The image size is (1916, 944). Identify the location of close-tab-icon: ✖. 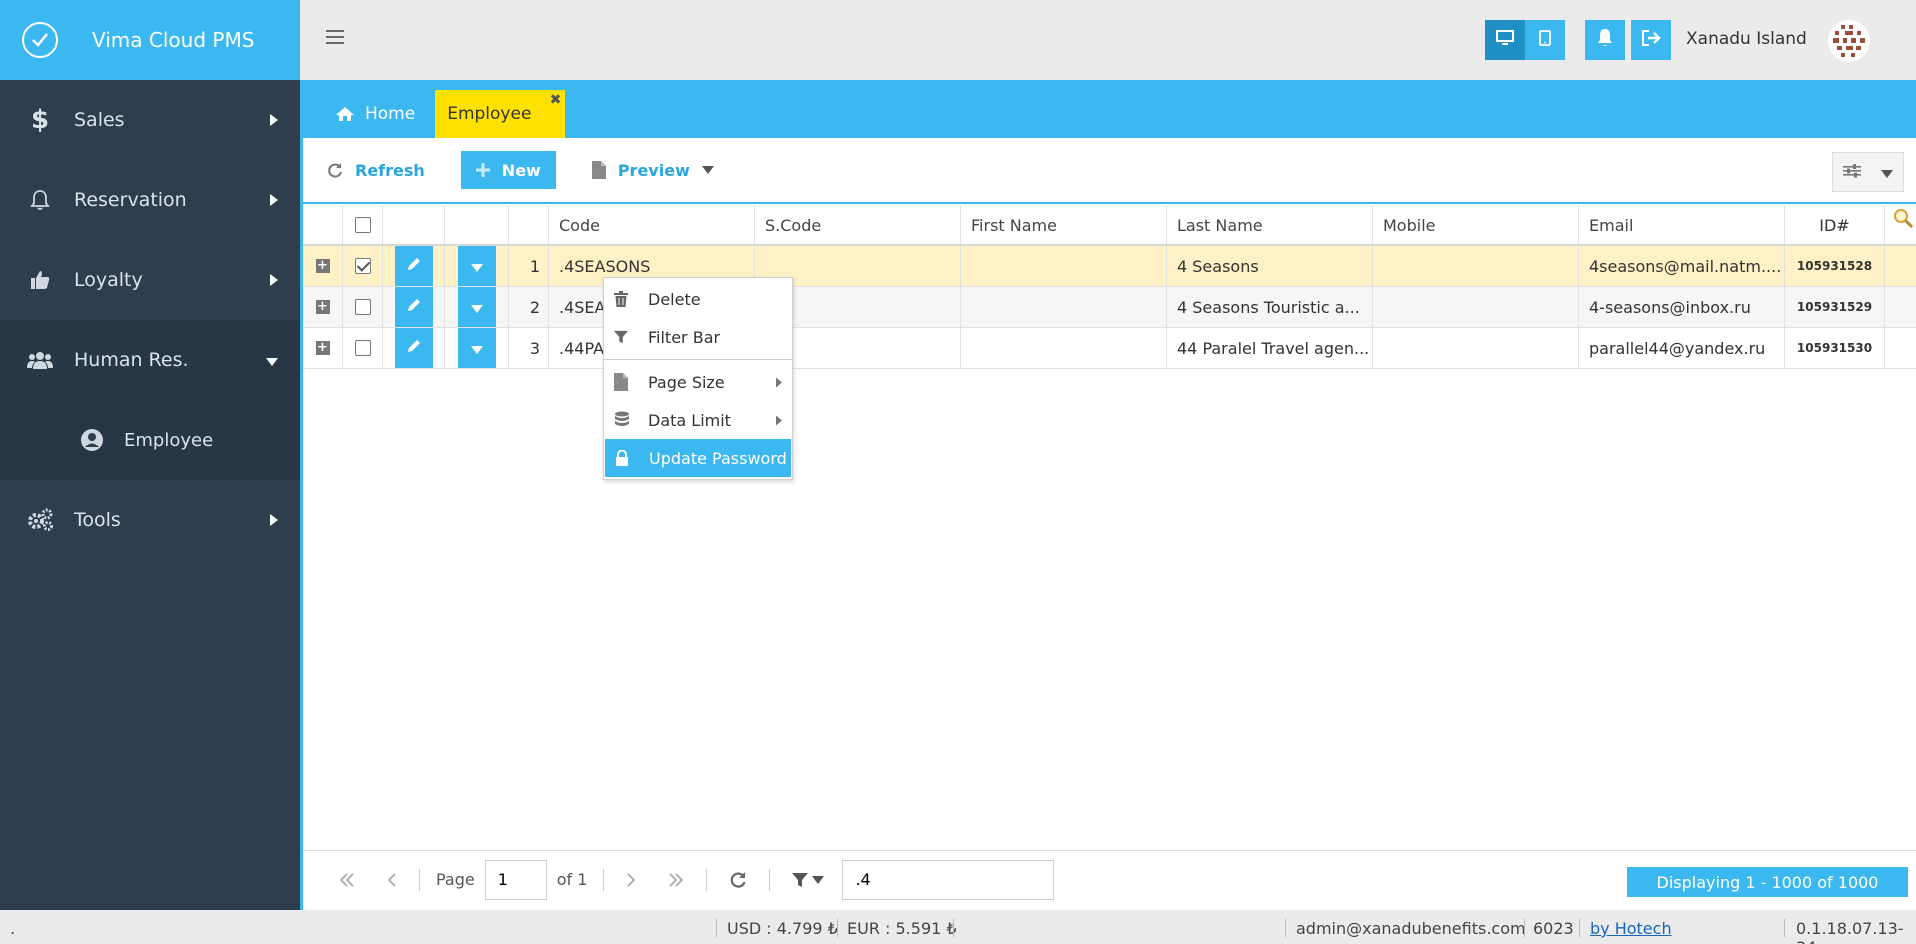
(556, 100).